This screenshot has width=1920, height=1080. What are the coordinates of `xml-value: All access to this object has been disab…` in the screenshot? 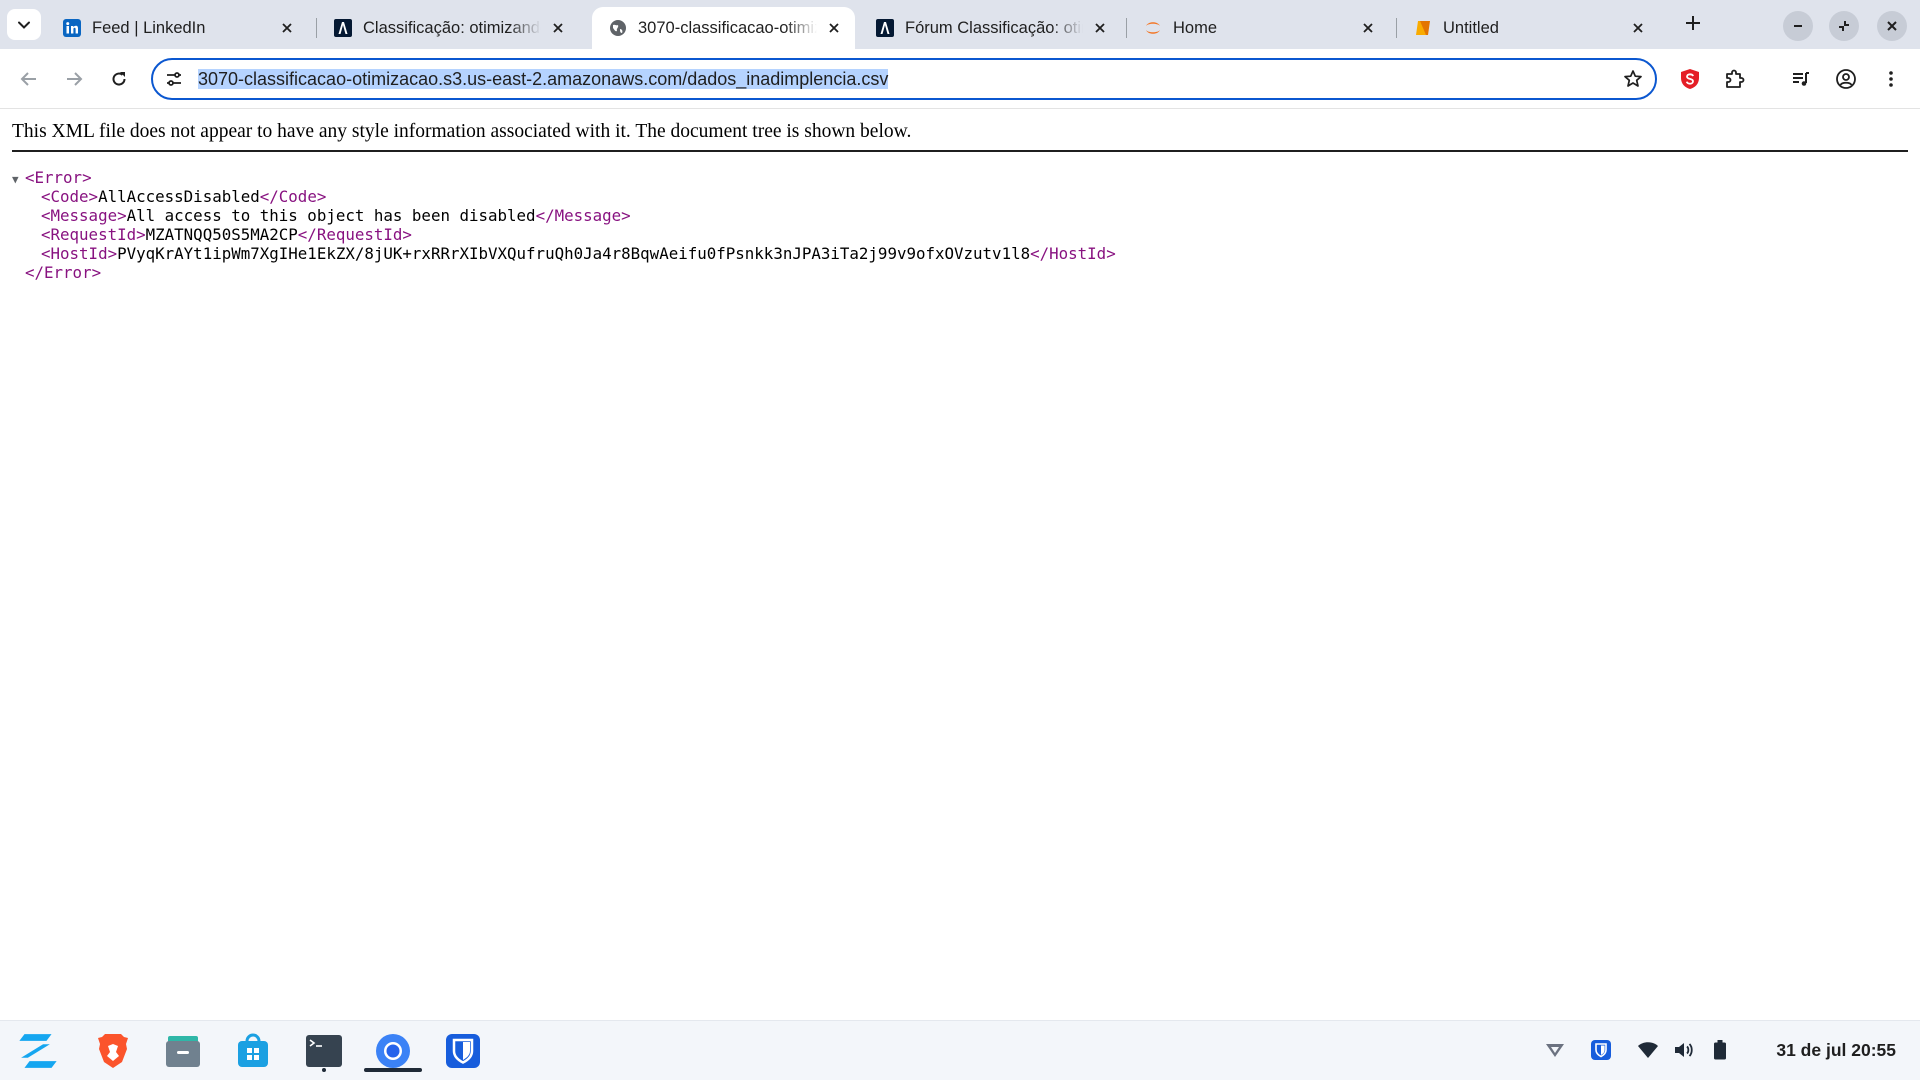 It's located at (331, 215).